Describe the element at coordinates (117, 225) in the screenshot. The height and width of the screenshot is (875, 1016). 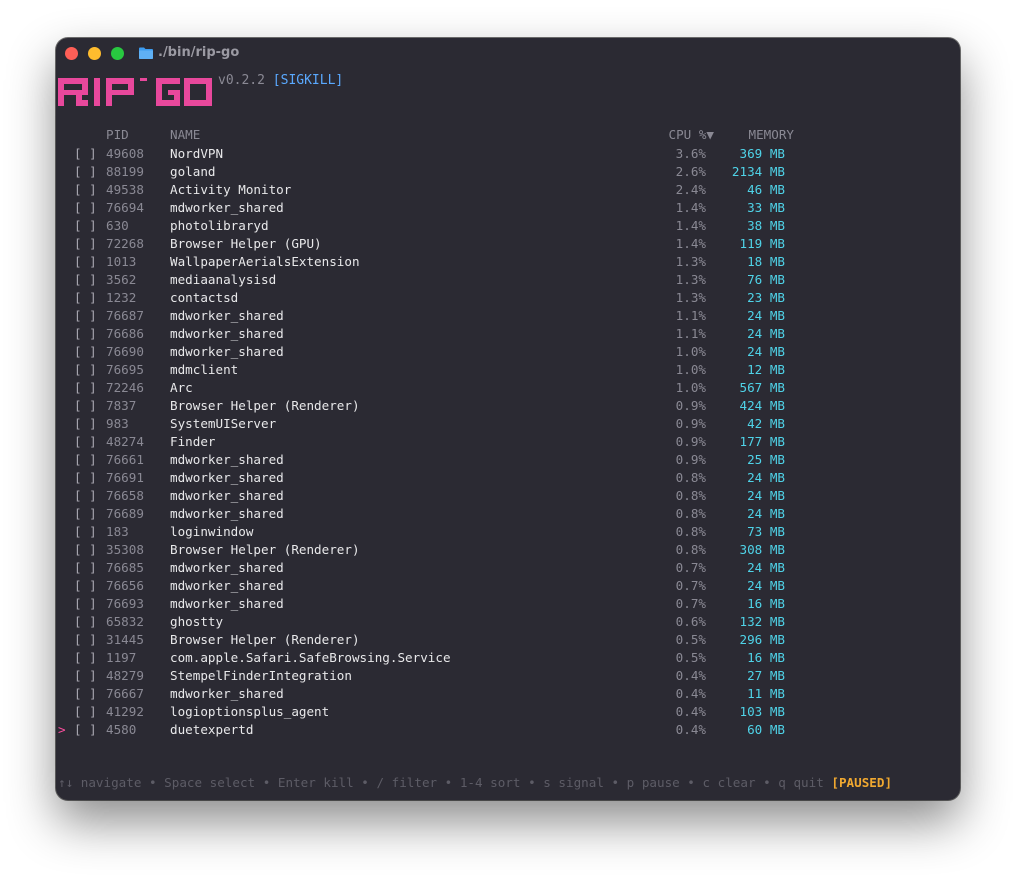
I see `process-pid: 630` at that location.